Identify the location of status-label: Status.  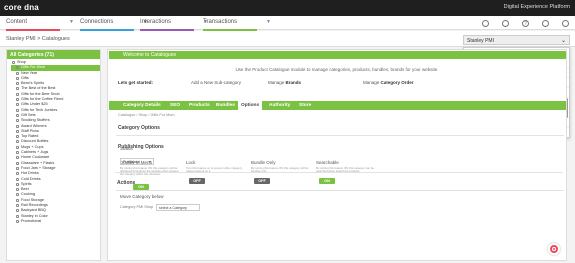
(126, 148).